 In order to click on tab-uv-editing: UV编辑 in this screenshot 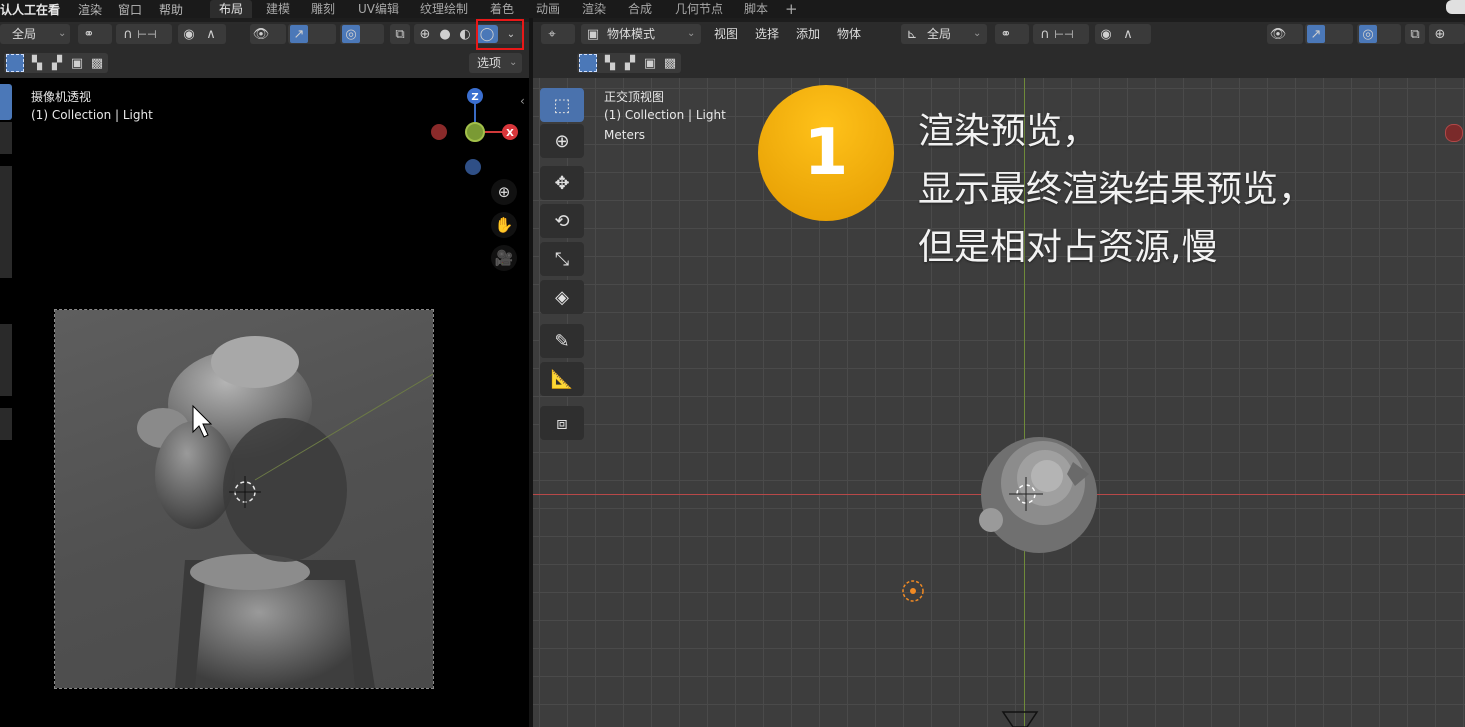, I will do `click(378, 9)`.